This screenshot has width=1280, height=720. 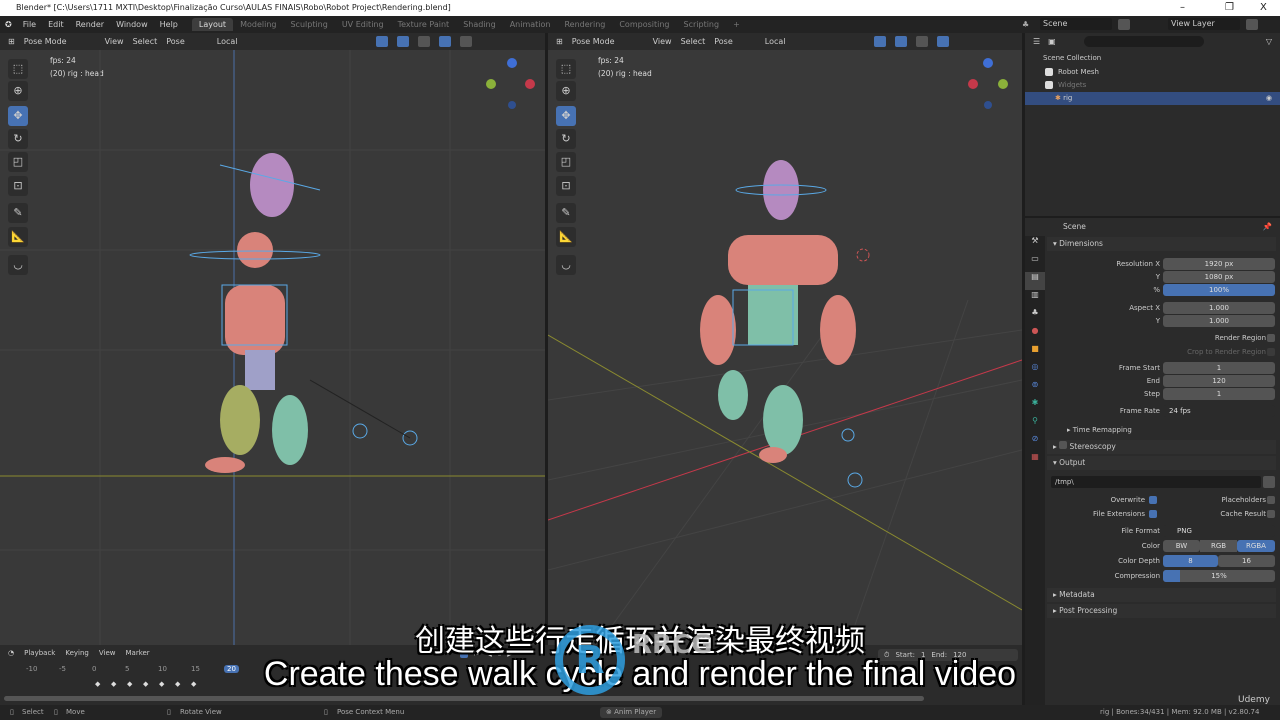 What do you see at coordinates (1161, 447) in the screenshot?
I see `stereoscopy-panel-header: ▸ Stereoscopy` at bounding box center [1161, 447].